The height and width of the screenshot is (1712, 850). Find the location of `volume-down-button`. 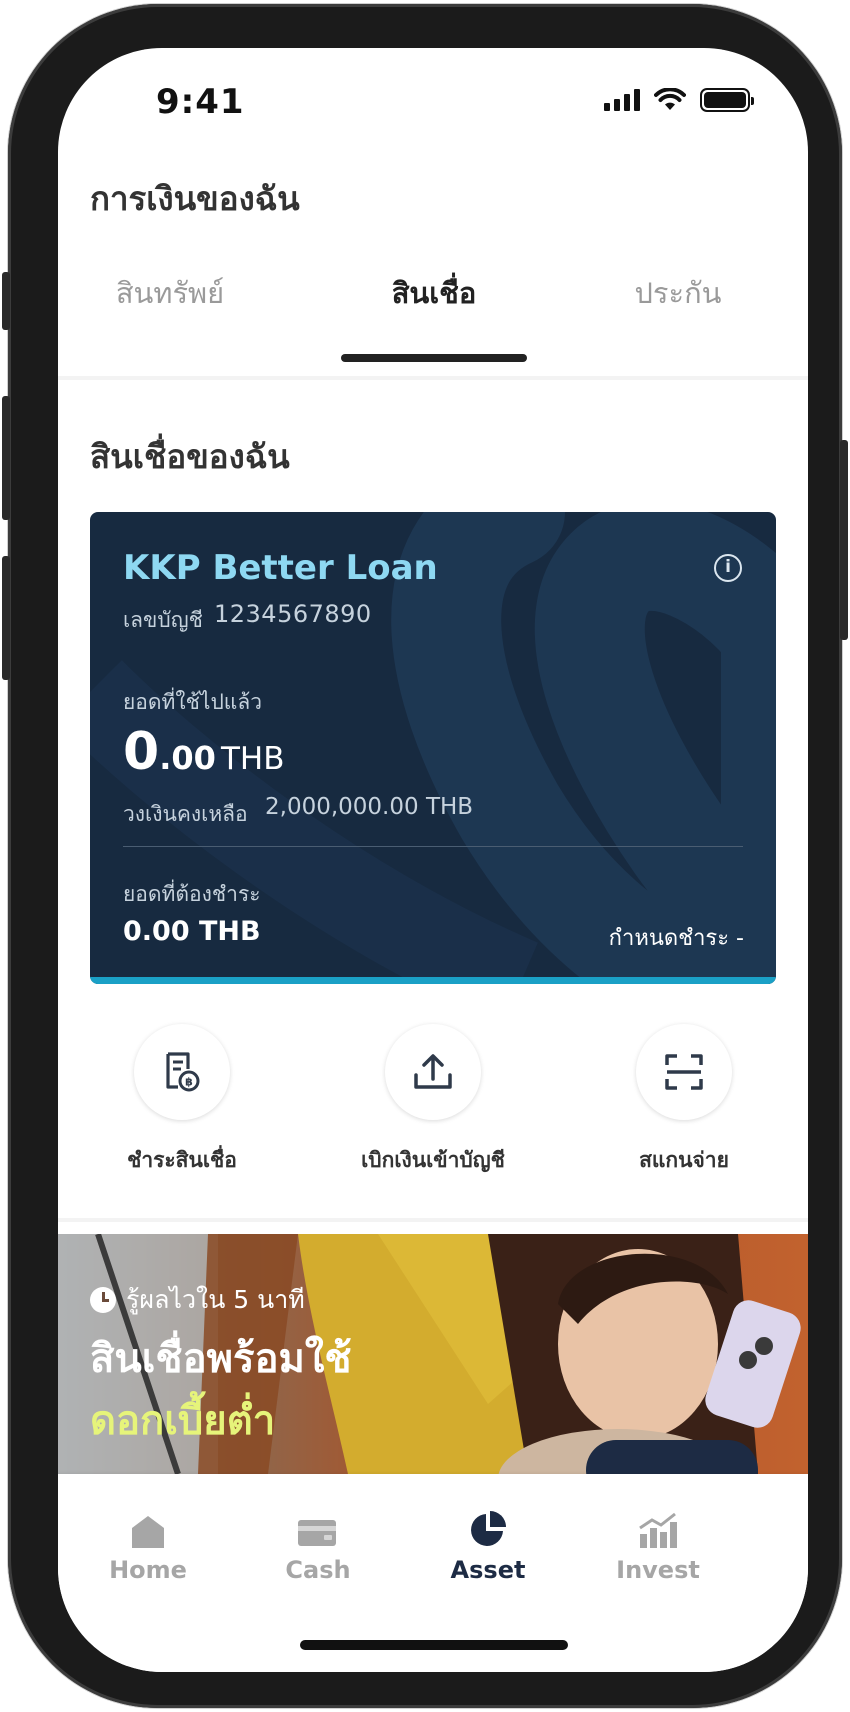

volume-down-button is located at coordinates (6, 618).